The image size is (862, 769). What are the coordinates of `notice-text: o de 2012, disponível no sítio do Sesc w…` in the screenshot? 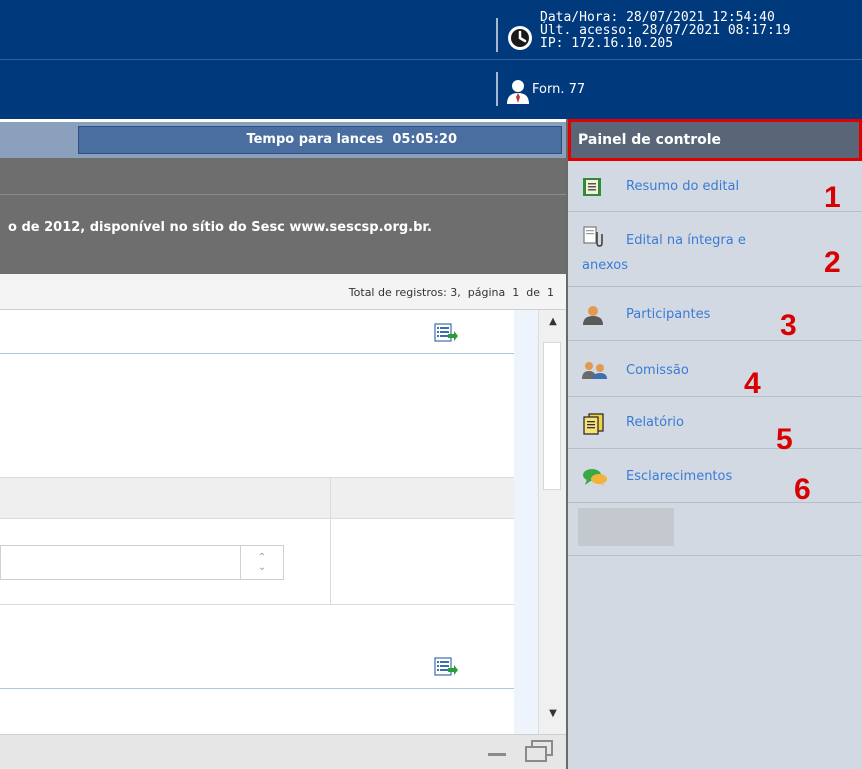 It's located at (220, 227).